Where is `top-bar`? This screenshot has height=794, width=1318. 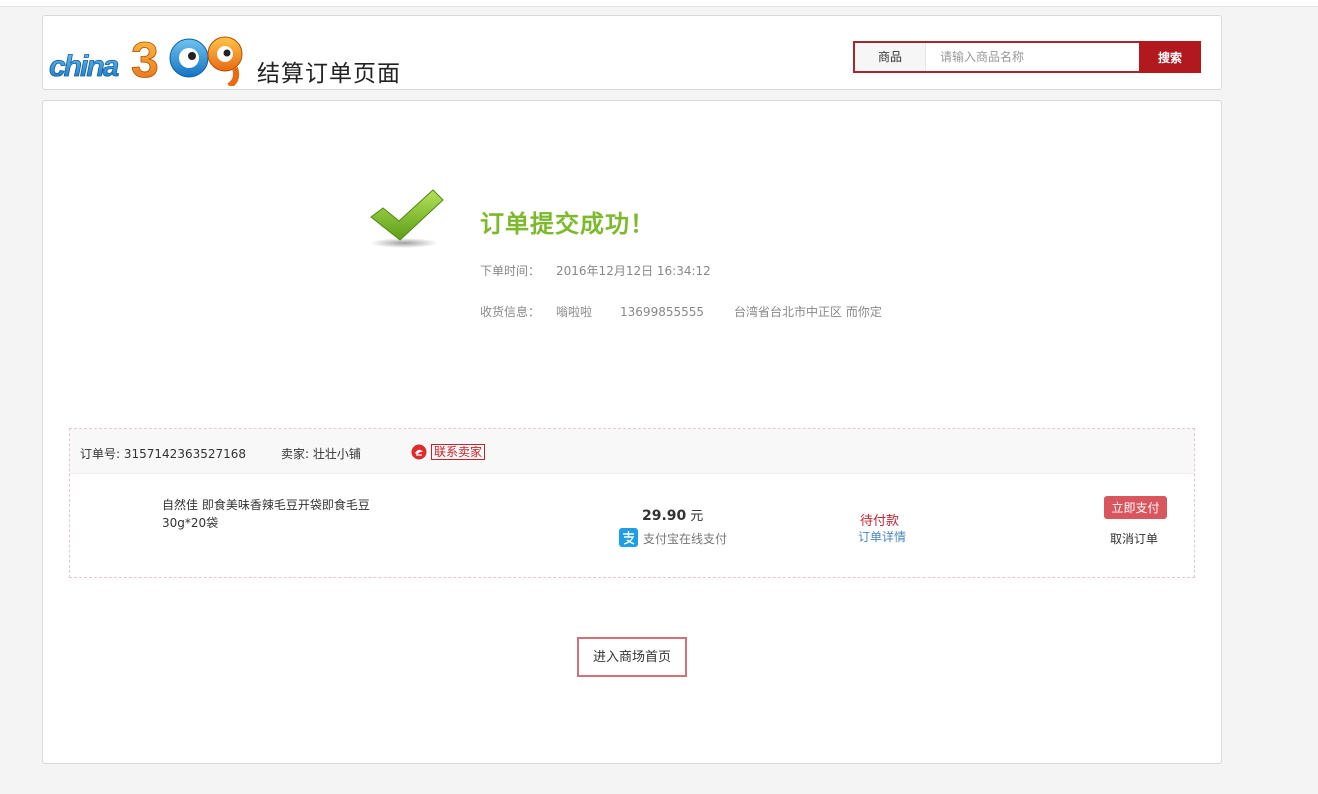
top-bar is located at coordinates (659, 3).